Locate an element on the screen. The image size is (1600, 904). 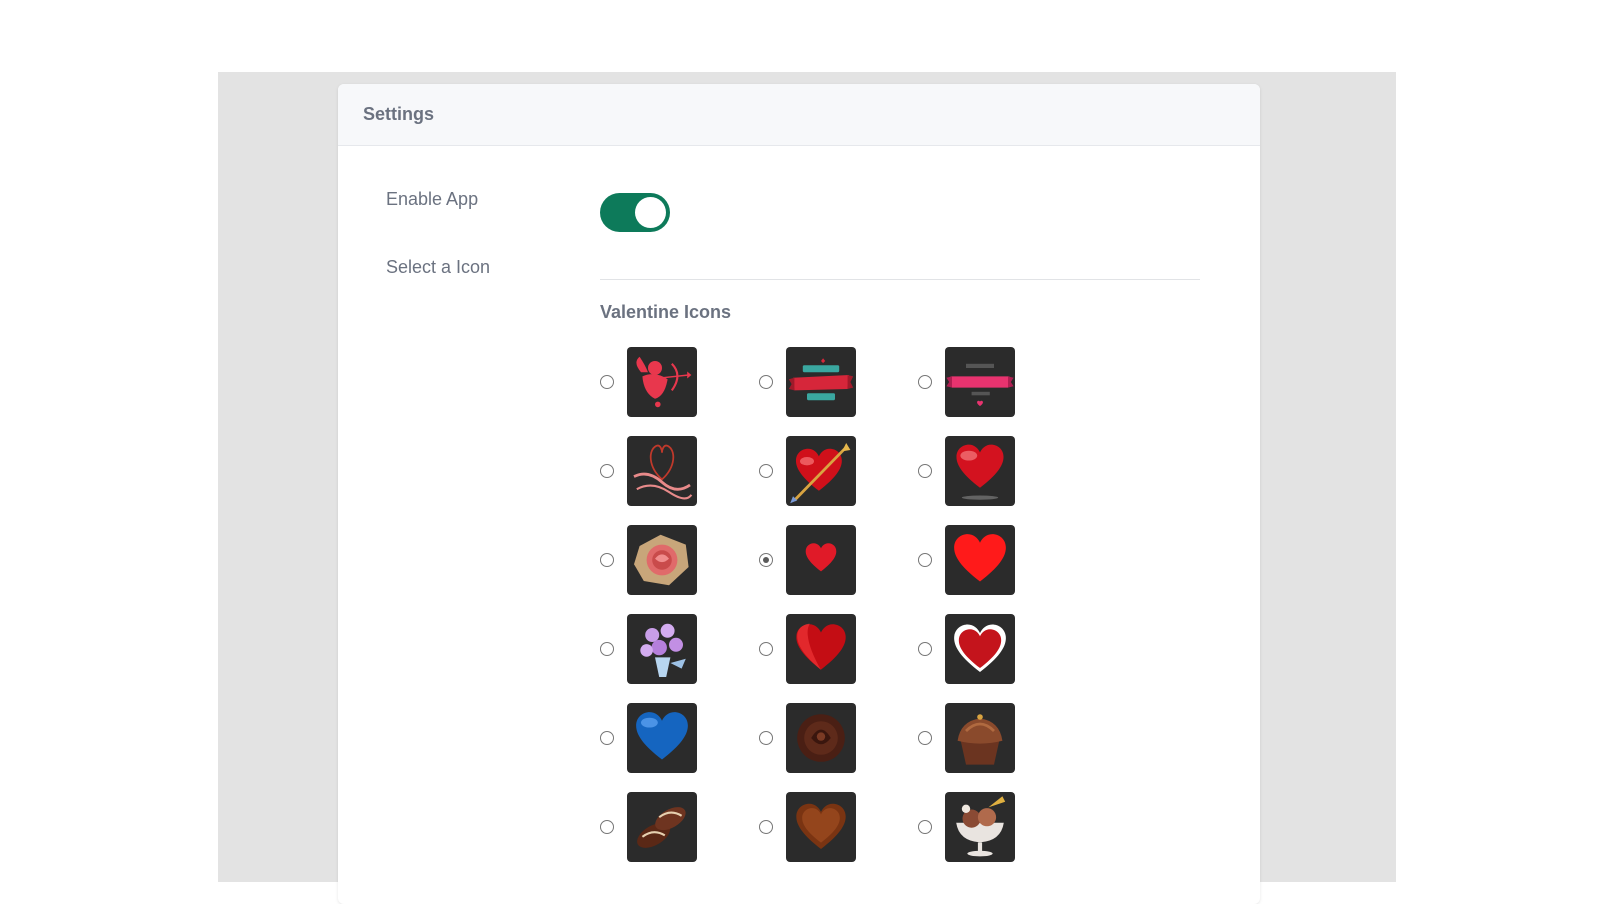
happy-valentines-day-pink-ribbon-icon is located at coordinates (980, 382).